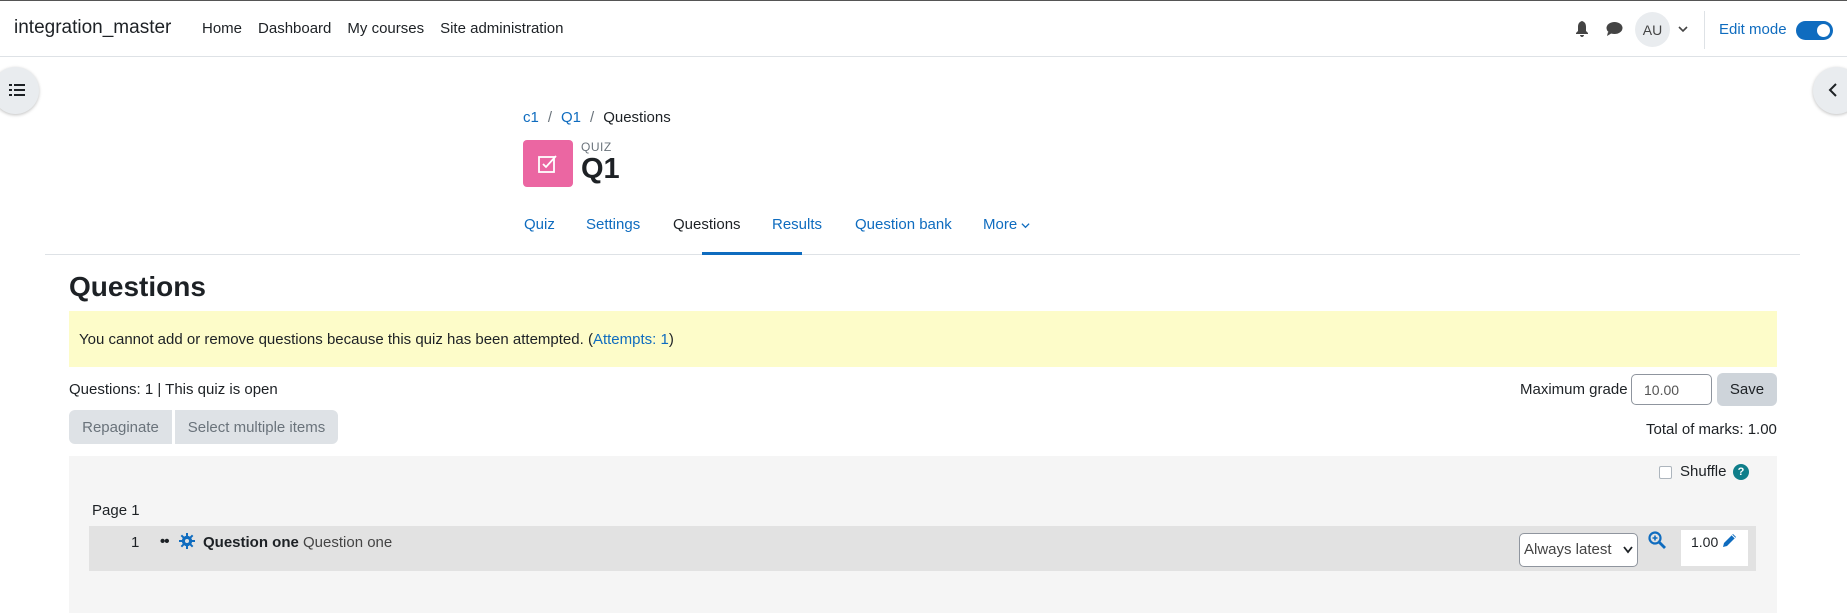 Image resolution: width=1847 pixels, height=613 pixels. Describe the element at coordinates (256, 427) in the screenshot. I see `select-multiple-items-button: Select multiple items` at that location.